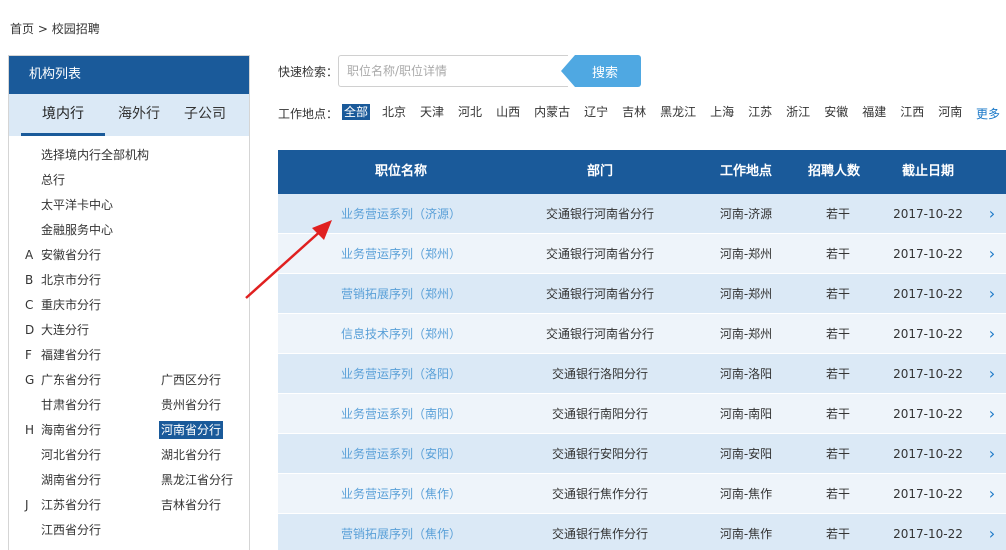 Image resolution: width=1006 pixels, height=550 pixels. What do you see at coordinates (401, 214) in the screenshot?
I see `job-title-link: 业务营运系列（济源）` at bounding box center [401, 214].